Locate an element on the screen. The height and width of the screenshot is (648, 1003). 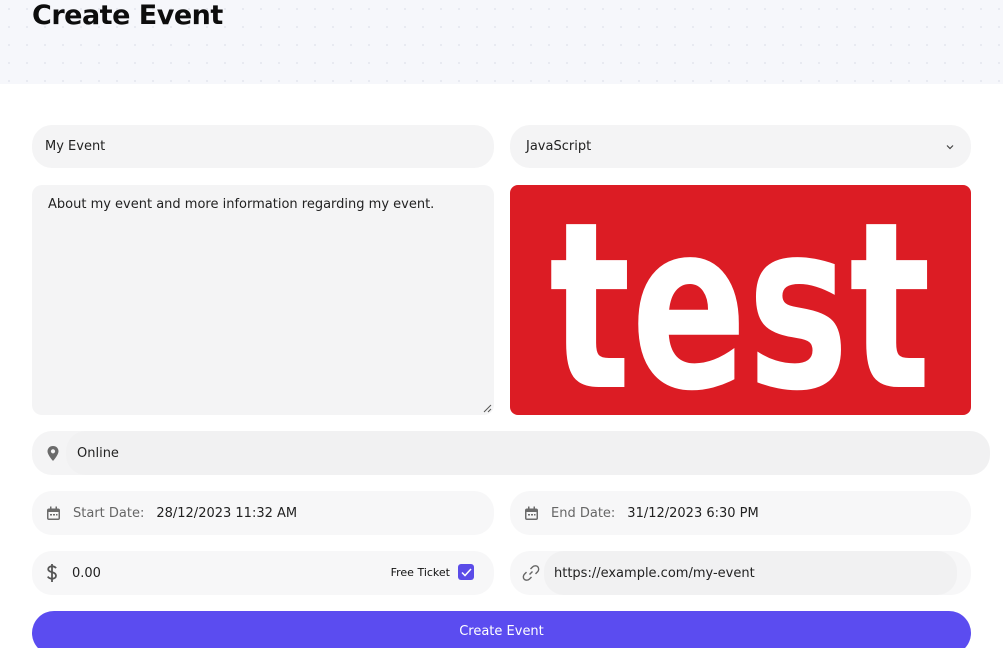
event-name-value: My Event is located at coordinates (75, 146).